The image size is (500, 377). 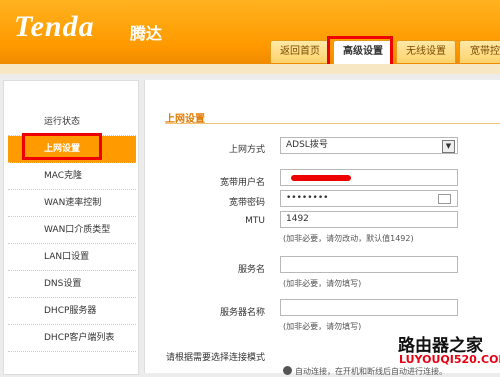 I want to click on username-label: 宽带用户名, so click(x=242, y=183).